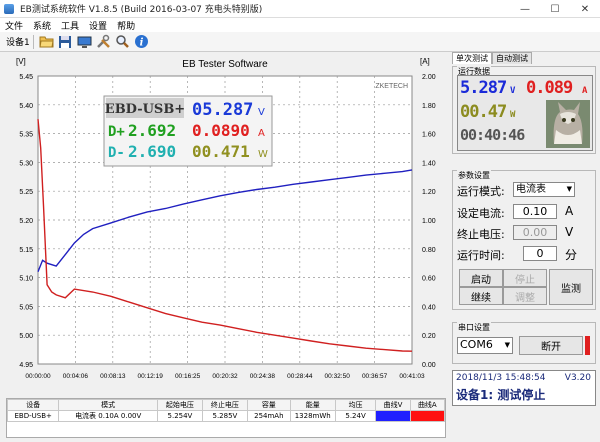 Image resolution: width=600 pixels, height=442 pixels. Describe the element at coordinates (535, 211) in the screenshot. I see `set-current-input: 0.10` at that location.